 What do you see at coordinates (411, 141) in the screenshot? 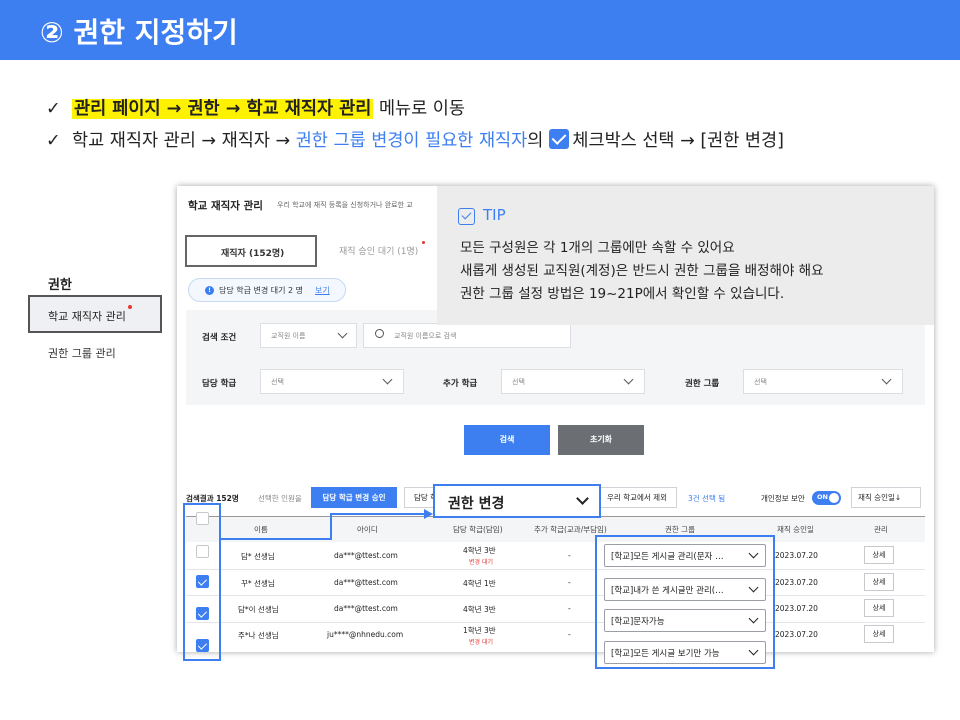
I see `instruction-blue-text: 권한 그룹 변경이 필요한 재직자` at bounding box center [411, 141].